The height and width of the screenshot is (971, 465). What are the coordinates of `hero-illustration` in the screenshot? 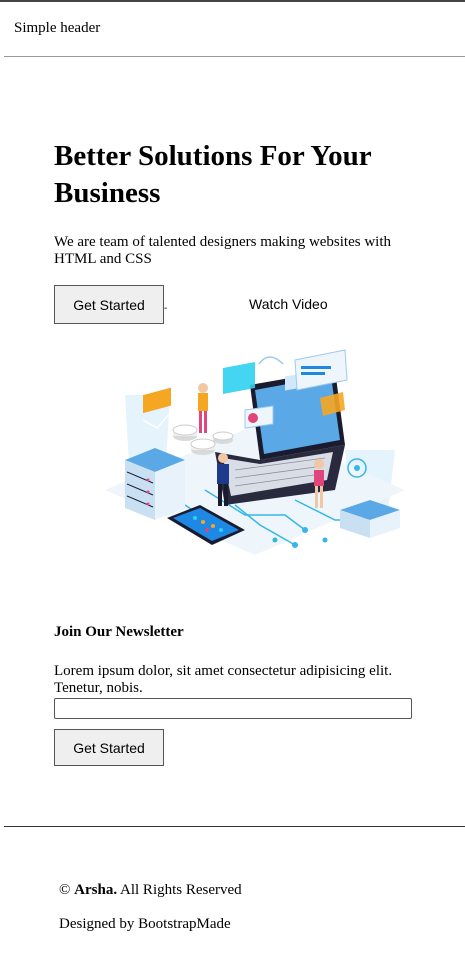 It's located at (255, 452).